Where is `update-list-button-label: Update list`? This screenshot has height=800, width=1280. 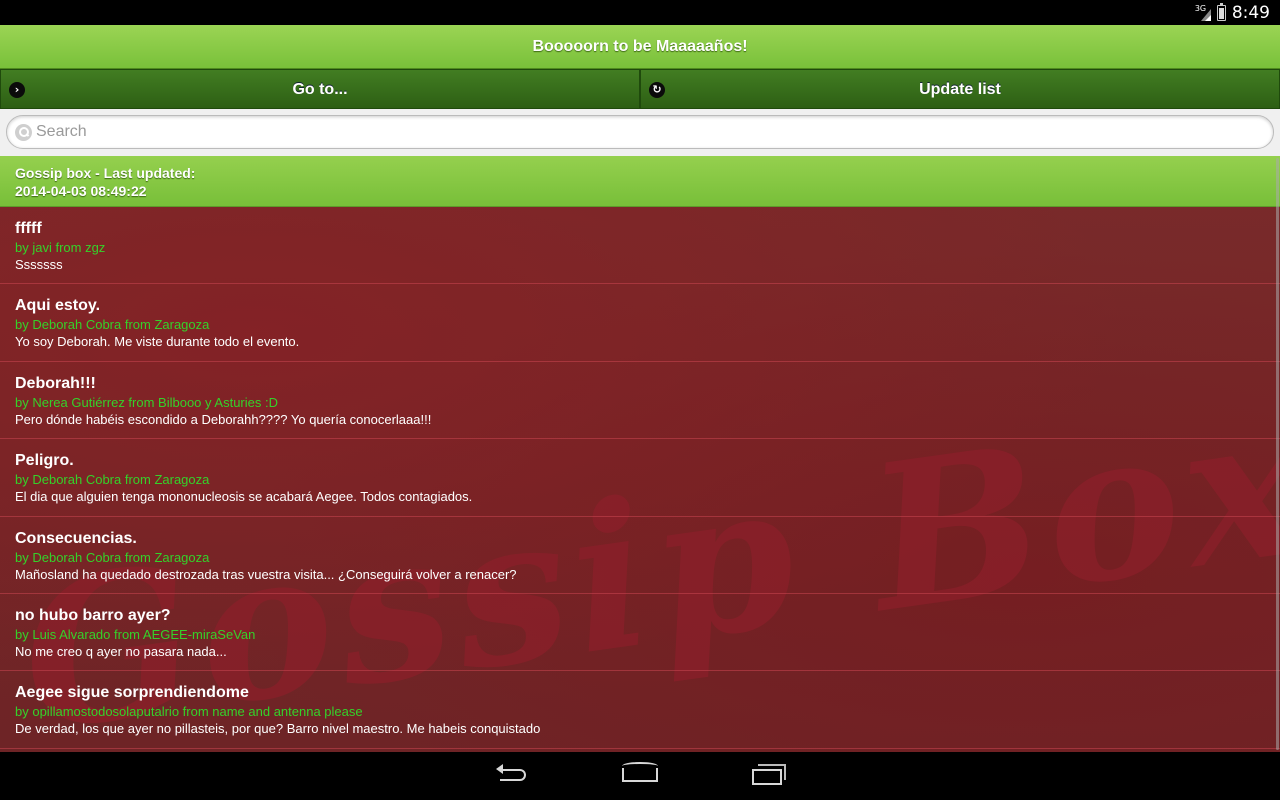
update-list-button-label: Update list is located at coordinates (960, 89).